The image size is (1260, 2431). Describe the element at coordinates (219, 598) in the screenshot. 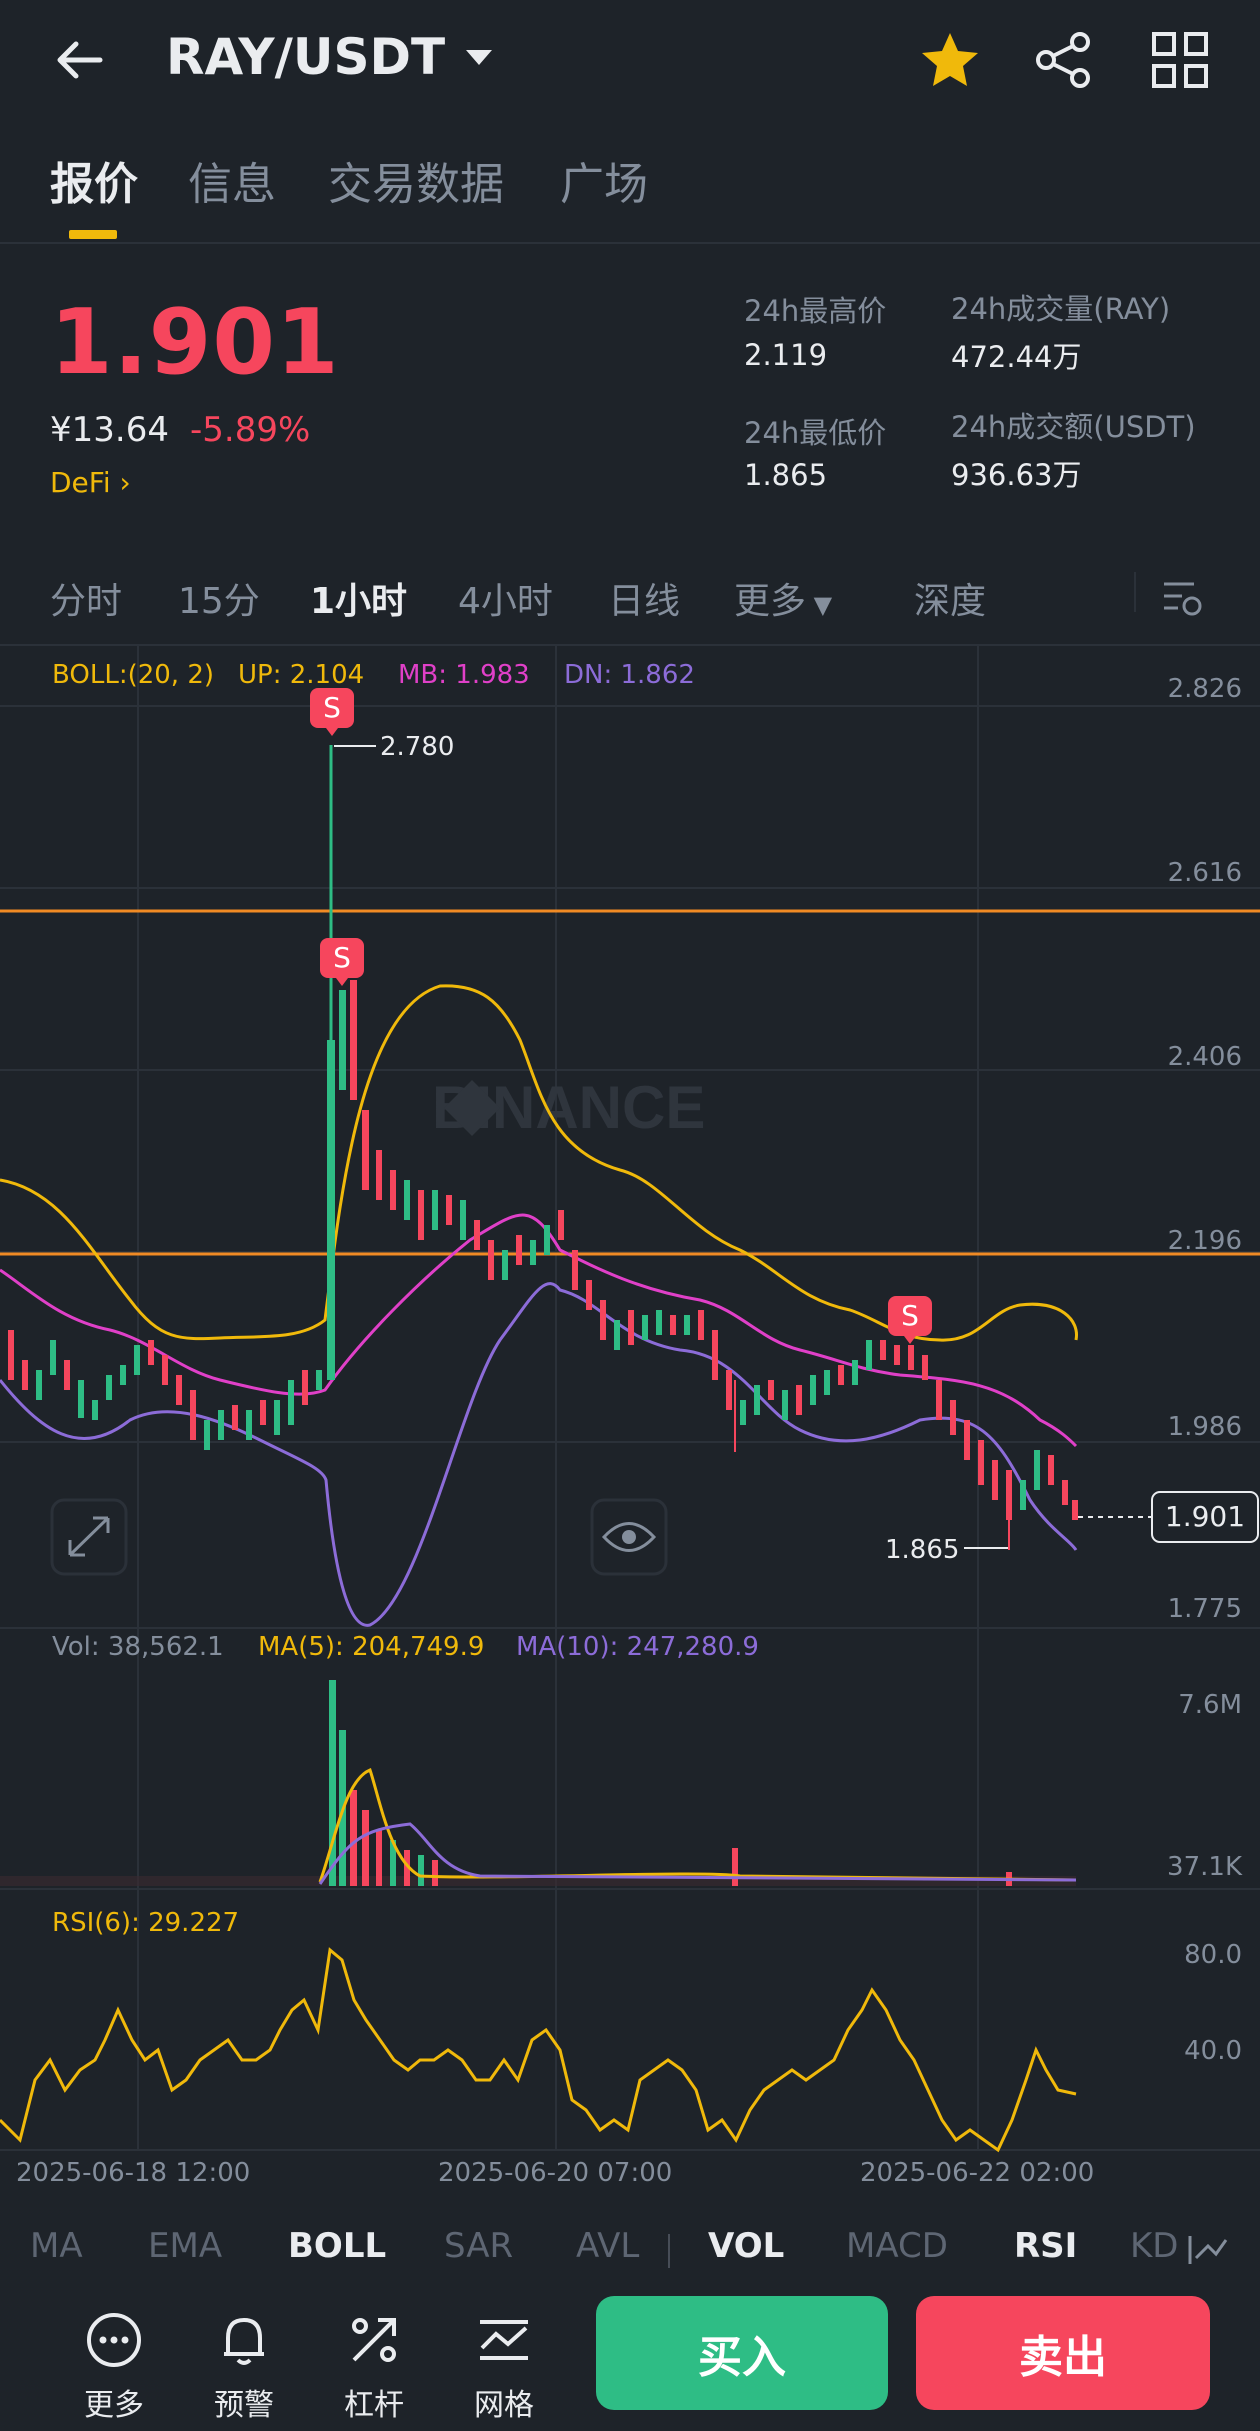

I see `interval-15m: 15分` at that location.